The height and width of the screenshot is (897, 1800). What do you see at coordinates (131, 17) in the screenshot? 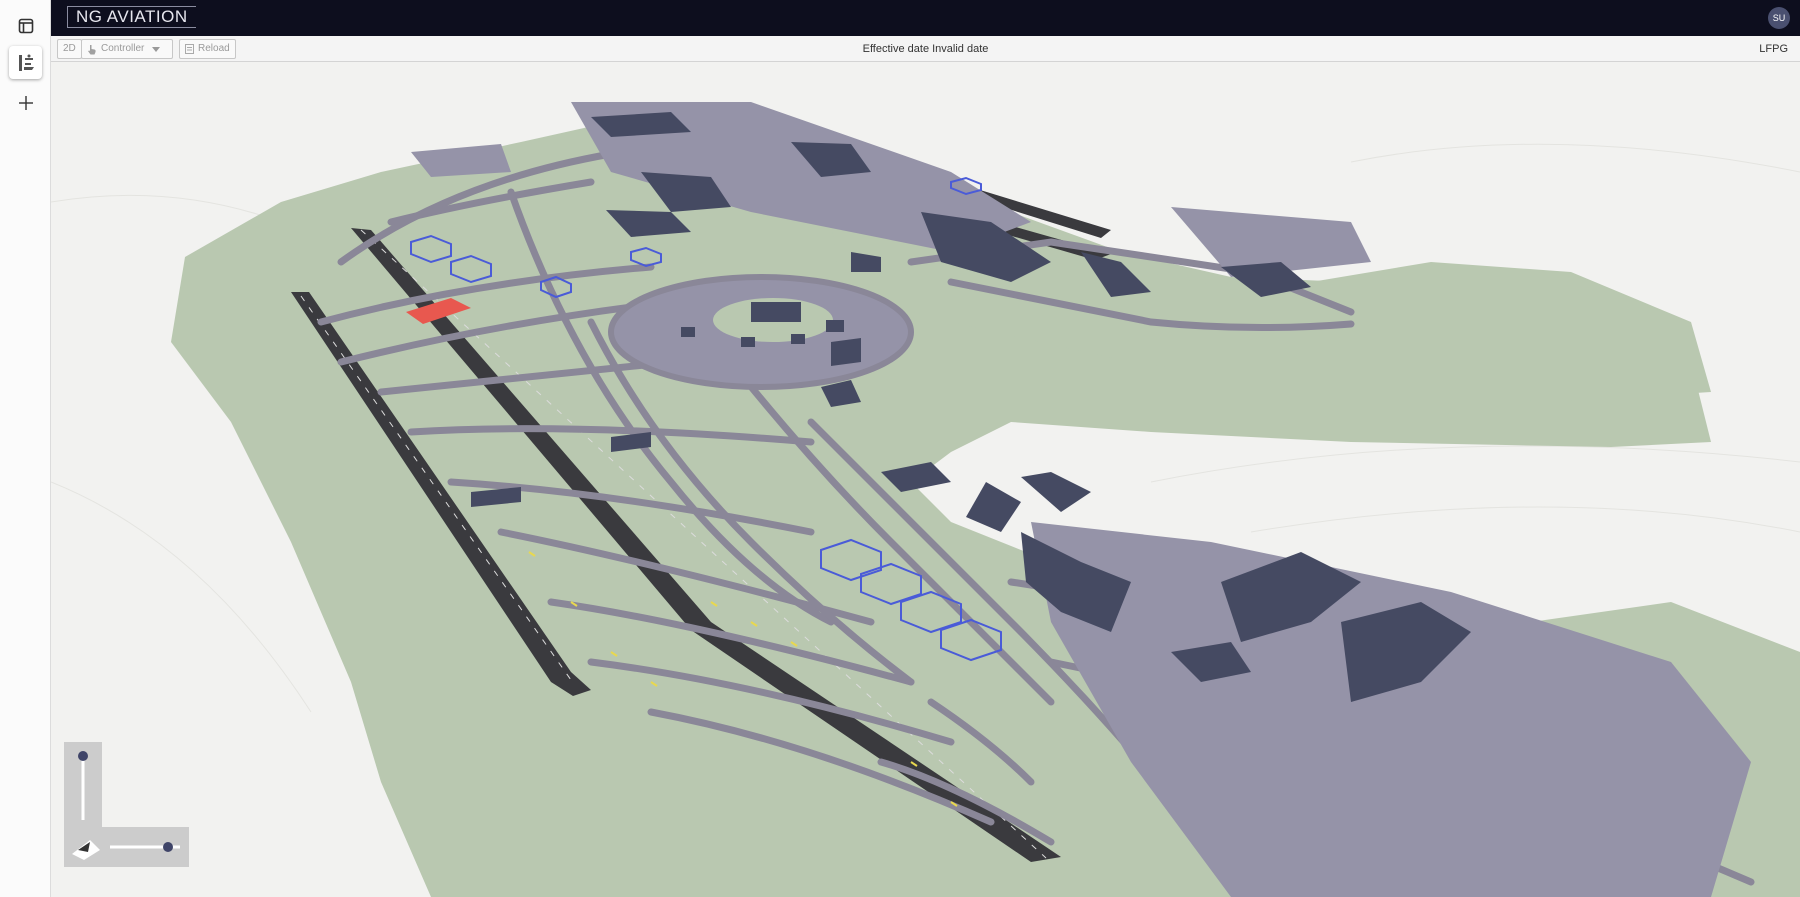
I see `brand-logo: NG AVIATION` at bounding box center [131, 17].